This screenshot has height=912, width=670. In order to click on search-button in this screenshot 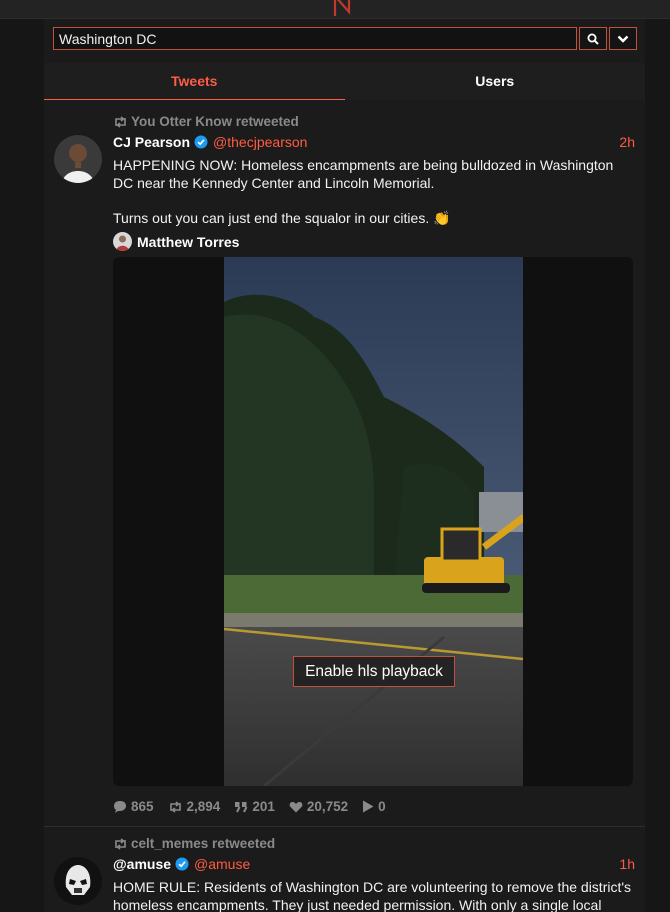, I will do `click(593, 38)`.